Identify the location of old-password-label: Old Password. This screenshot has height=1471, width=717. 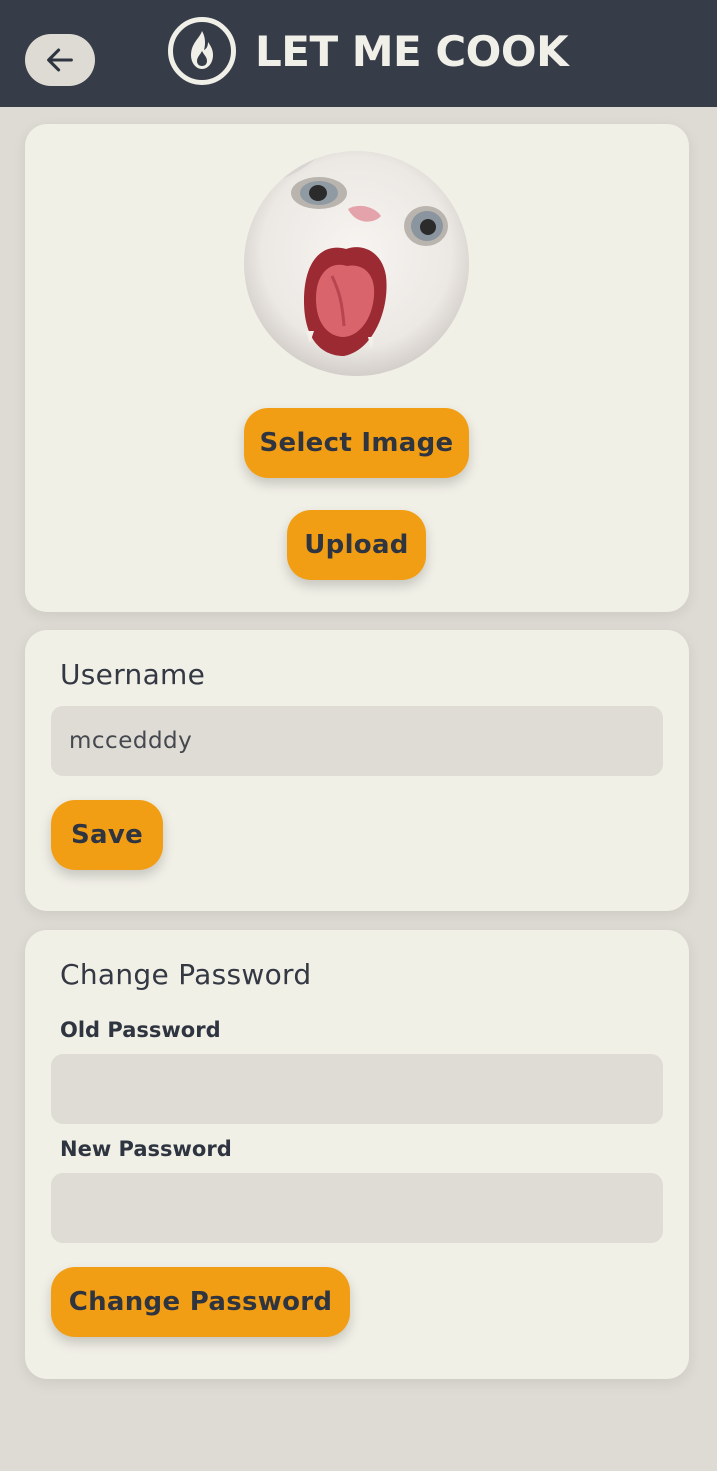
(140, 1030).